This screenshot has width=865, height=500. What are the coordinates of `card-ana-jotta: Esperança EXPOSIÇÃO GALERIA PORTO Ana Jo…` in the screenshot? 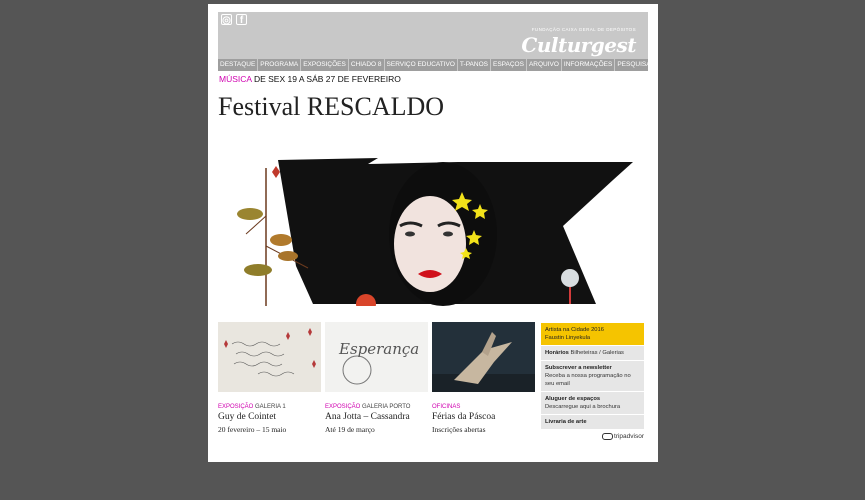 It's located at (376, 378).